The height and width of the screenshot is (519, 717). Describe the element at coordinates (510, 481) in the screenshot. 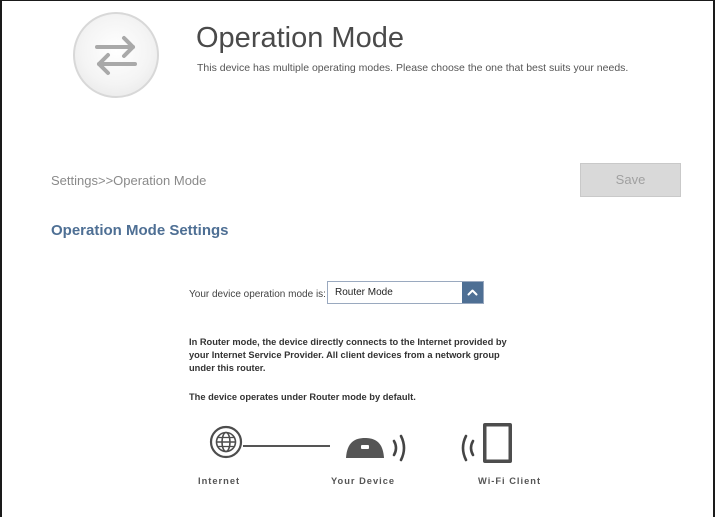

I see `wifi-client-label: Wi-Fi Client` at that location.